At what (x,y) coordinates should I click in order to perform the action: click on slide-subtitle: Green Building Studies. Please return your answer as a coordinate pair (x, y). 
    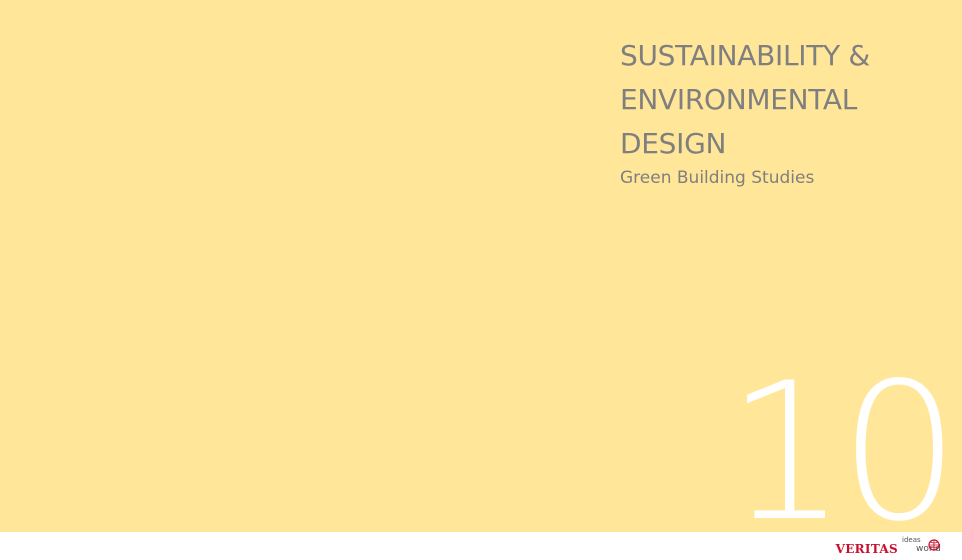
    Looking at the image, I should click on (717, 178).